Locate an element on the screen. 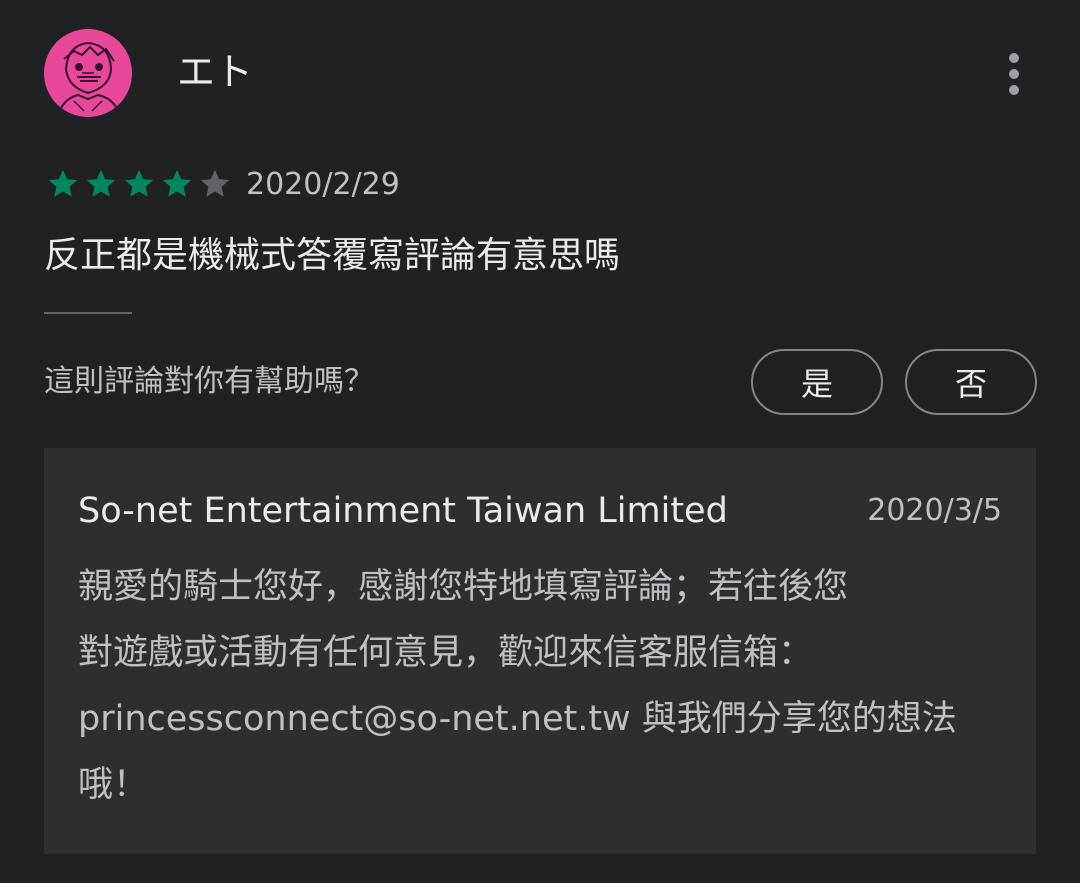 The image size is (1080, 883). star-rating is located at coordinates (139, 184).